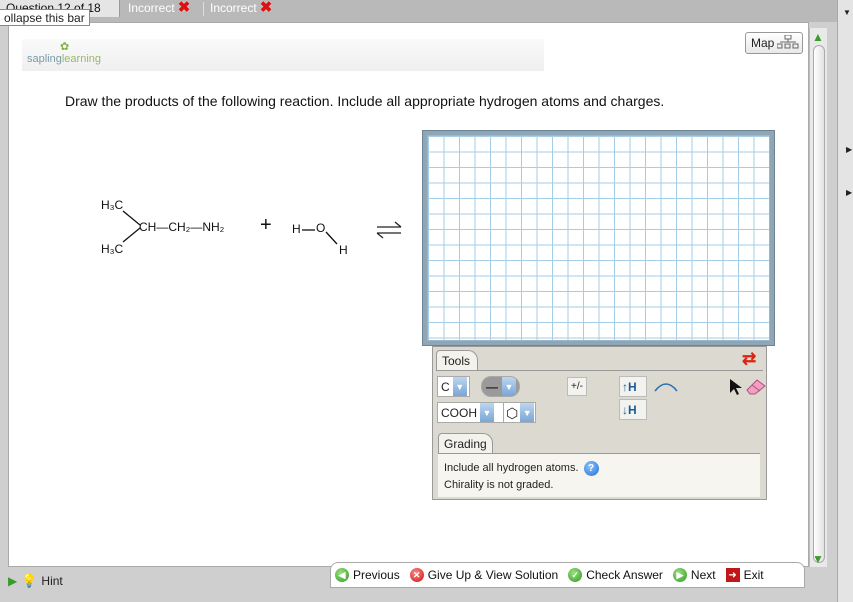  What do you see at coordinates (633, 386) in the screenshot?
I see `add-hydrogen-button: ↑H` at bounding box center [633, 386].